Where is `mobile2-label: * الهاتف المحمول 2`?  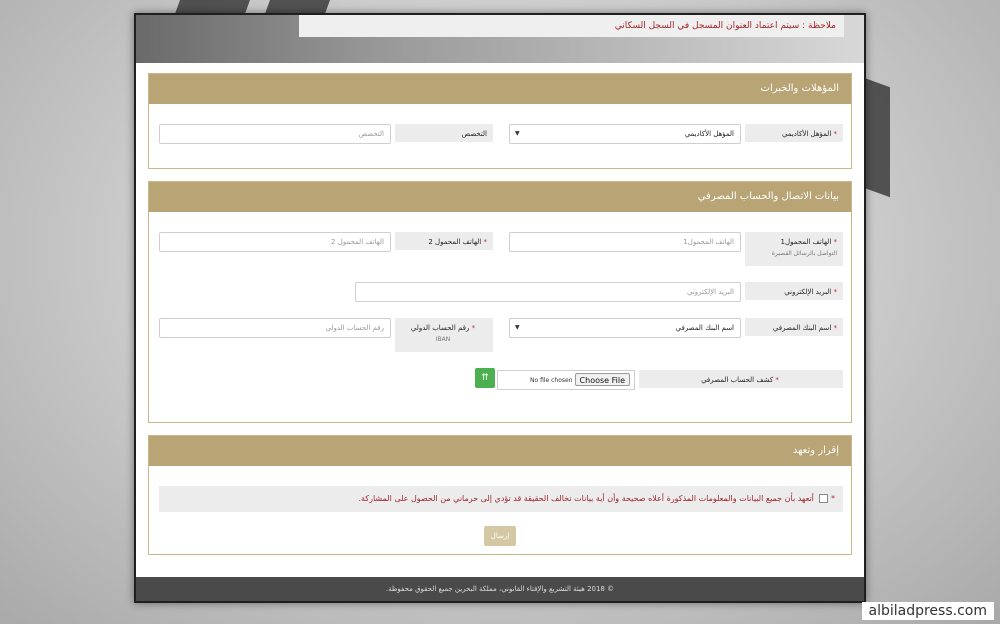 mobile2-label: * الهاتف المحمول 2 is located at coordinates (444, 241).